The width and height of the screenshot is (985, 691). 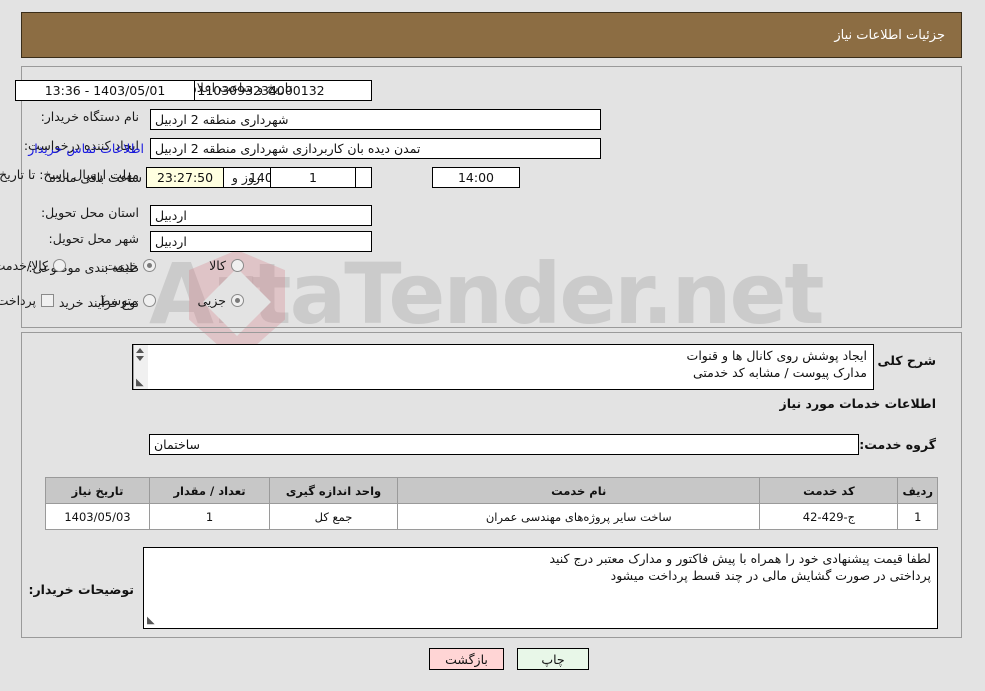 What do you see at coordinates (830, 516) in the screenshot?
I see `cell-service-code: ج-429-42` at bounding box center [830, 516].